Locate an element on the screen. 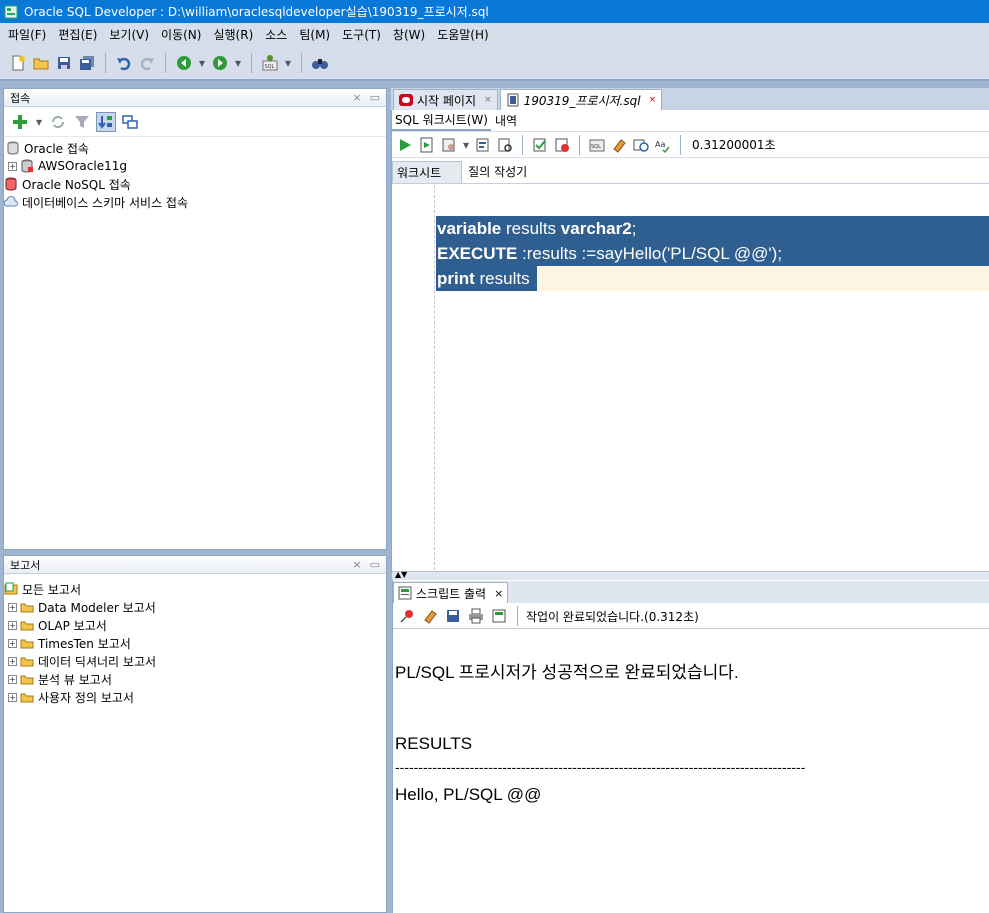 This screenshot has width=989, height=913. forward-dropdown-icon: ▾ is located at coordinates (238, 63).